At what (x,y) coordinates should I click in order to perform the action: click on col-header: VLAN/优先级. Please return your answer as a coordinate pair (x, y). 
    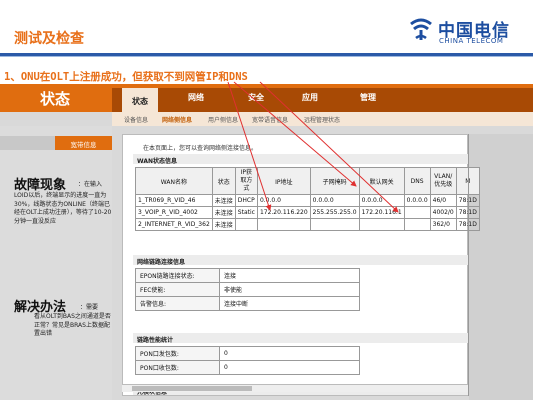
    Looking at the image, I should click on (443, 181).